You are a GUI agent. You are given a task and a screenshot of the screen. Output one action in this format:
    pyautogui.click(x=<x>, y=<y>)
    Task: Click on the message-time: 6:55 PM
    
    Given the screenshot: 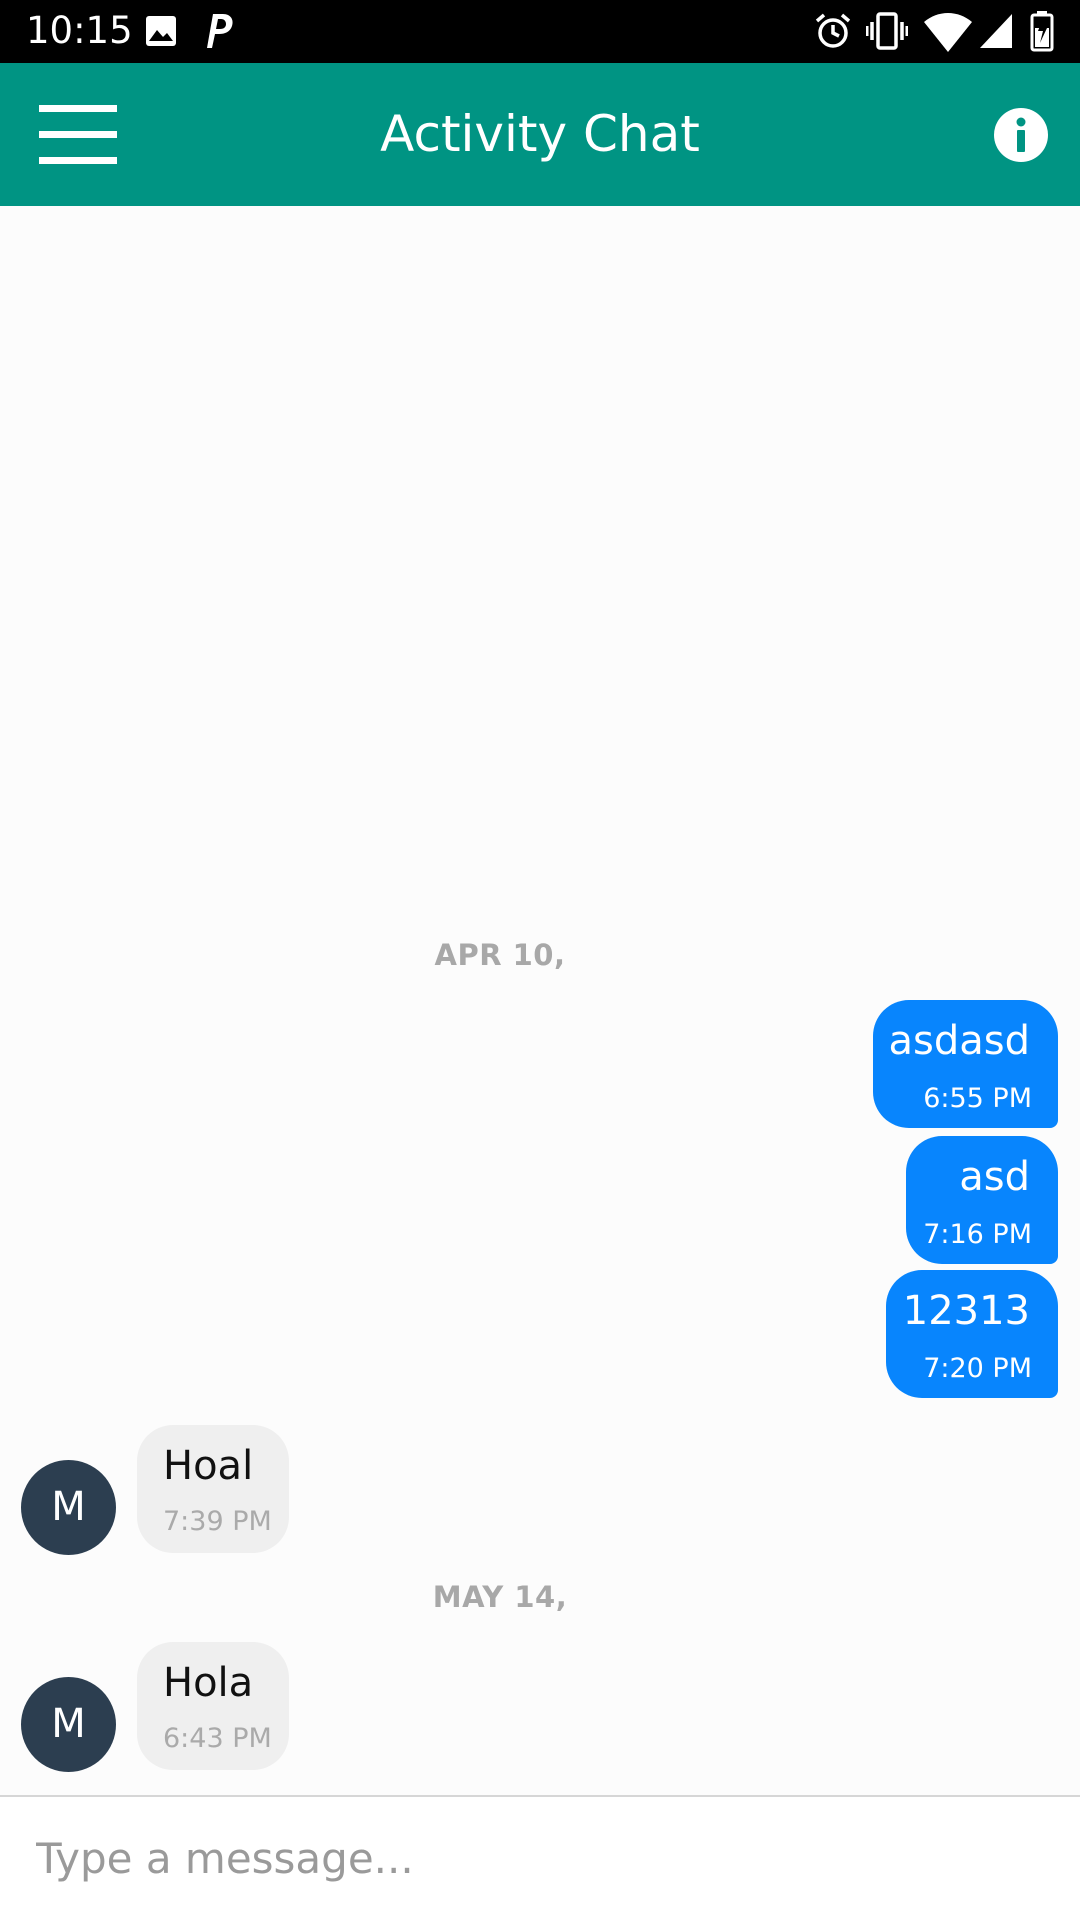 What is the action you would take?
    pyautogui.click(x=977, y=1098)
    